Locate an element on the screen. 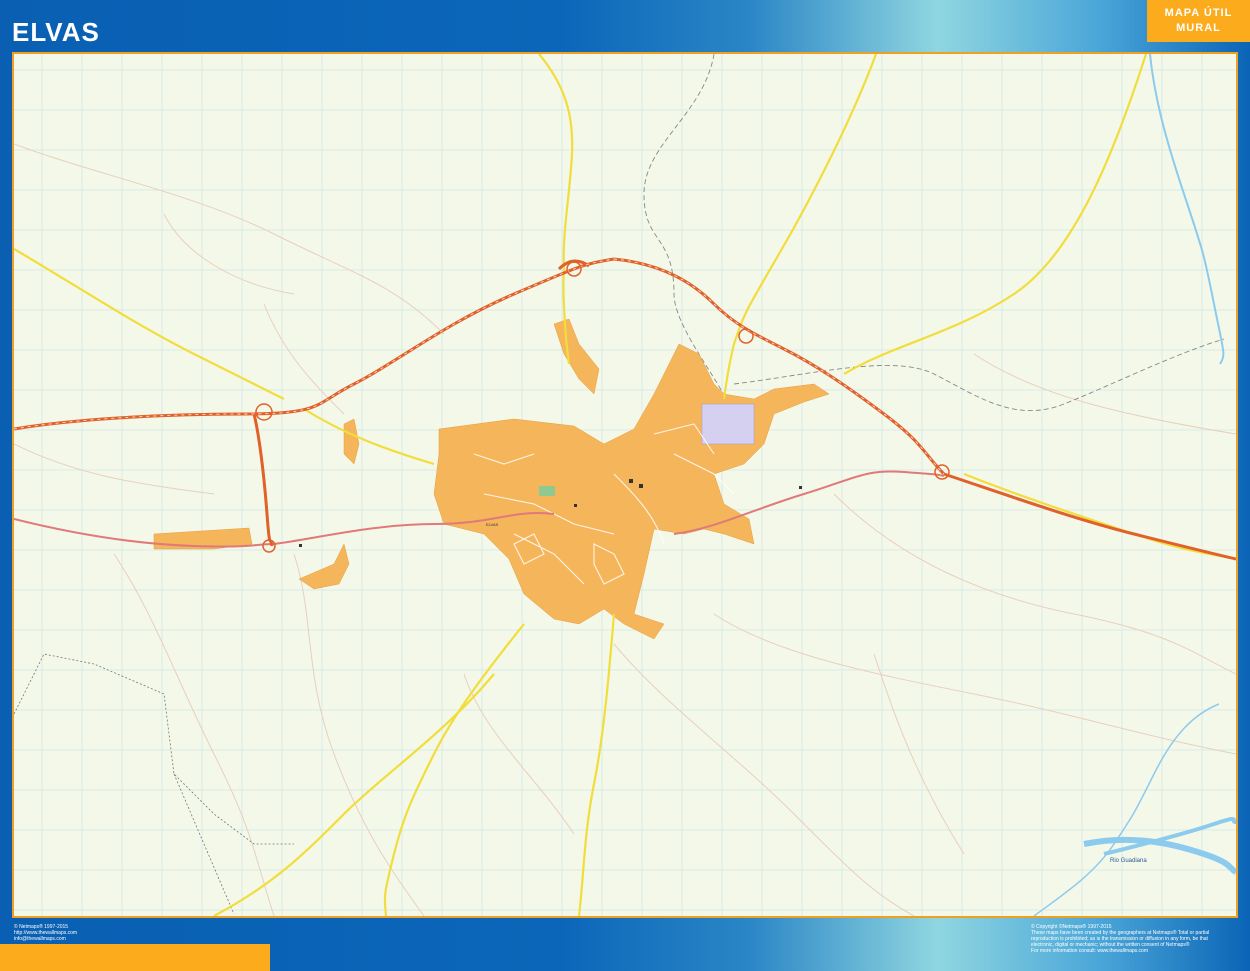 The height and width of the screenshot is (971, 1250). a6-west is located at coordinates (314, 344).